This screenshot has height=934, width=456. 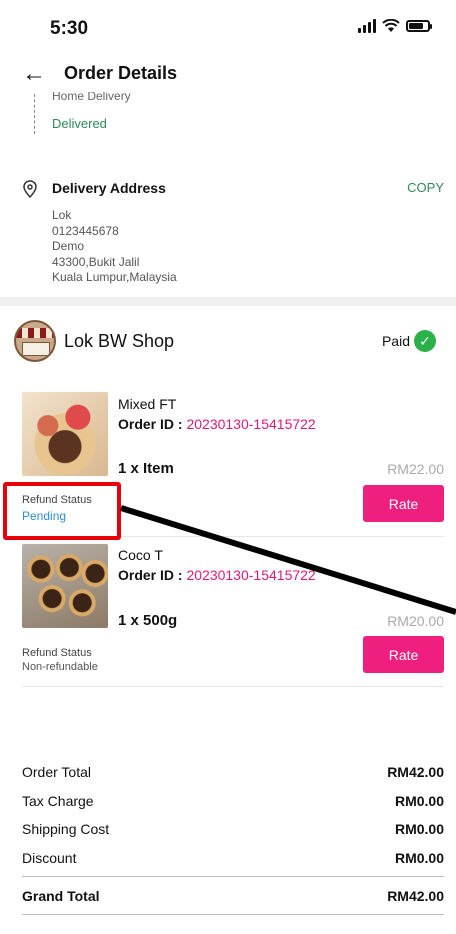 I want to click on summary-value: RM42.00, so click(x=415, y=772).